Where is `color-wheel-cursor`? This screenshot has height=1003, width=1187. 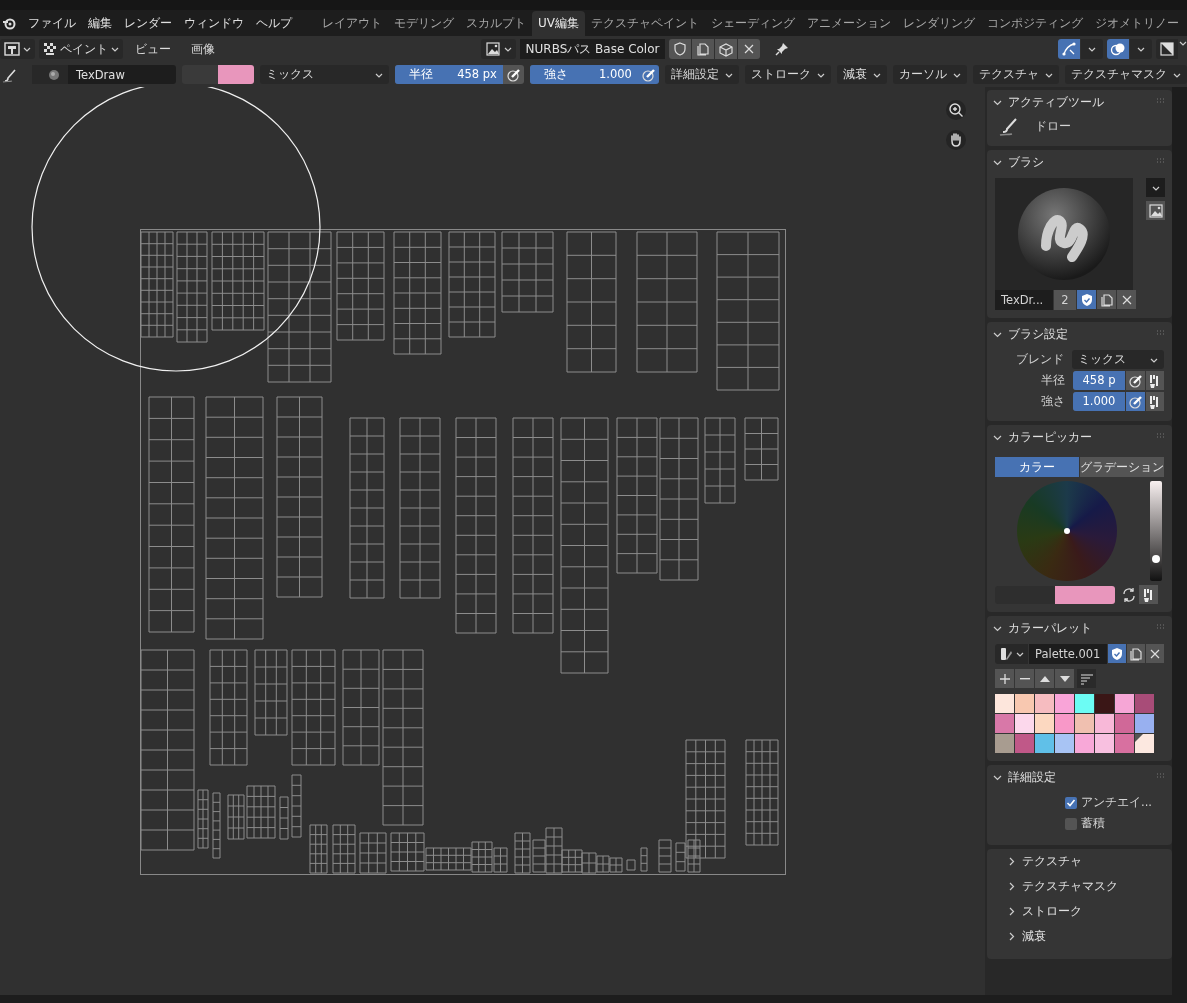 color-wheel-cursor is located at coordinates (1067, 531).